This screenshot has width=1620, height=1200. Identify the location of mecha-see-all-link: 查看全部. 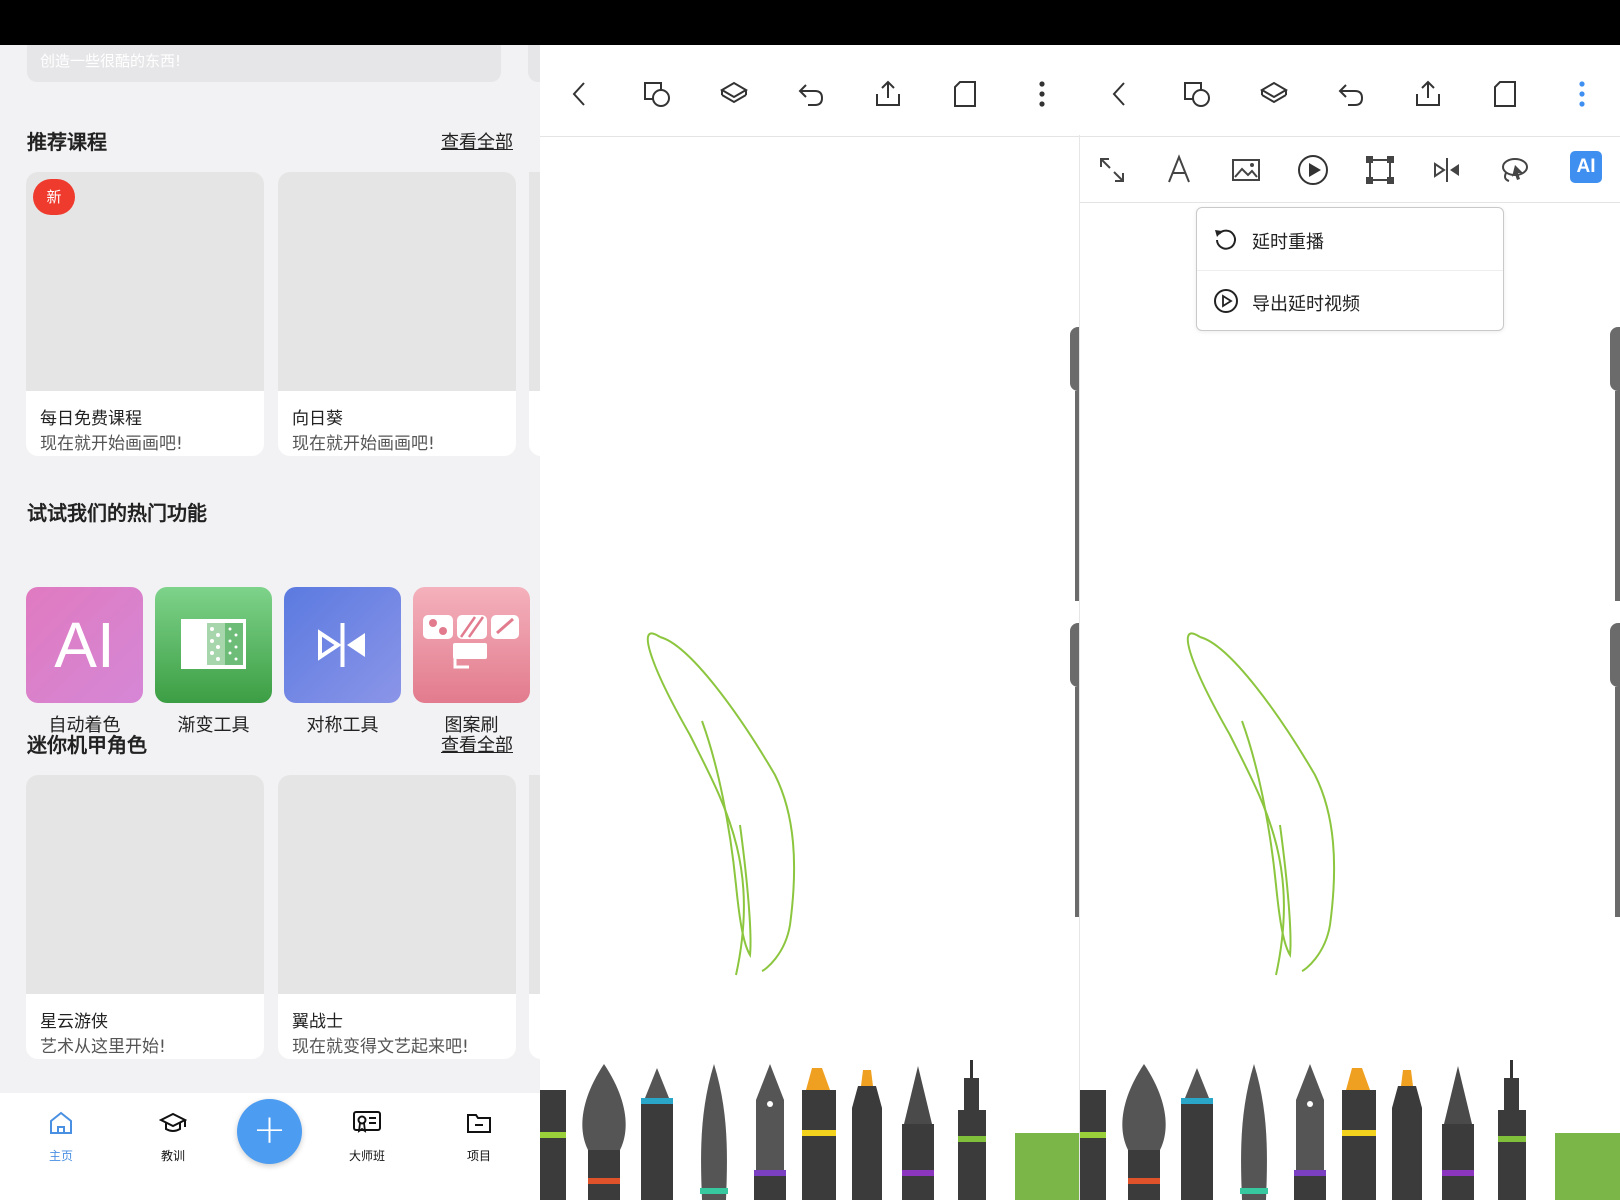
(477, 744).